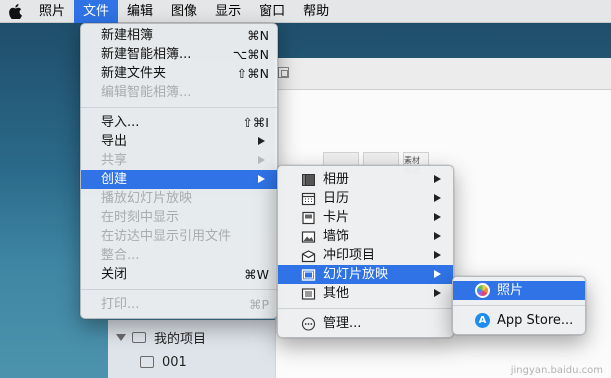 The width and height of the screenshot is (611, 378). What do you see at coordinates (166, 236) in the screenshot?
I see `menu-item-label: 在访达中显示引用文件` at bounding box center [166, 236].